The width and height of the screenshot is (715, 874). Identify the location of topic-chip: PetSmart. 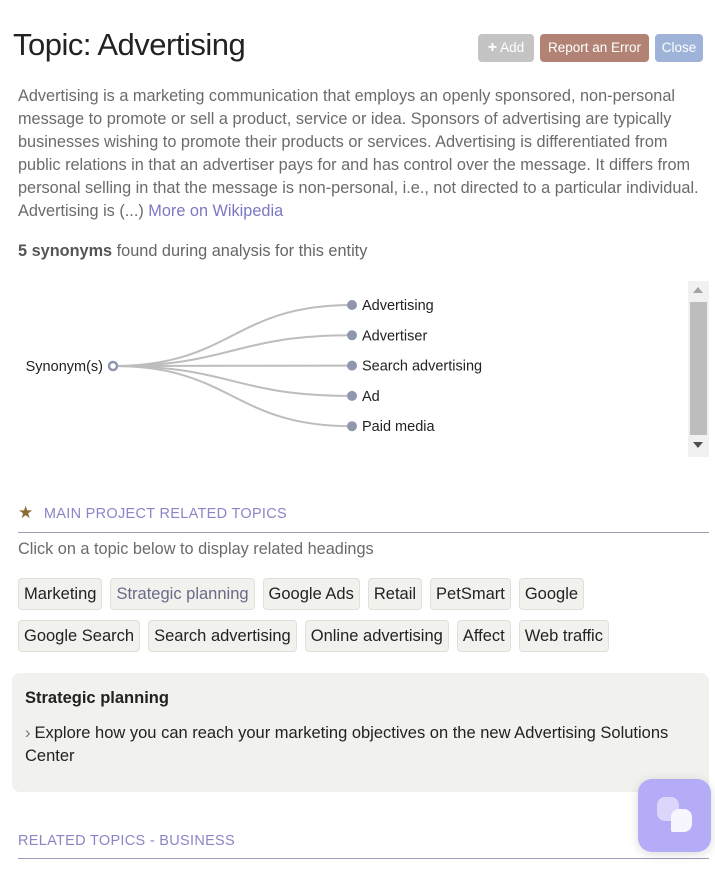
(470, 594).